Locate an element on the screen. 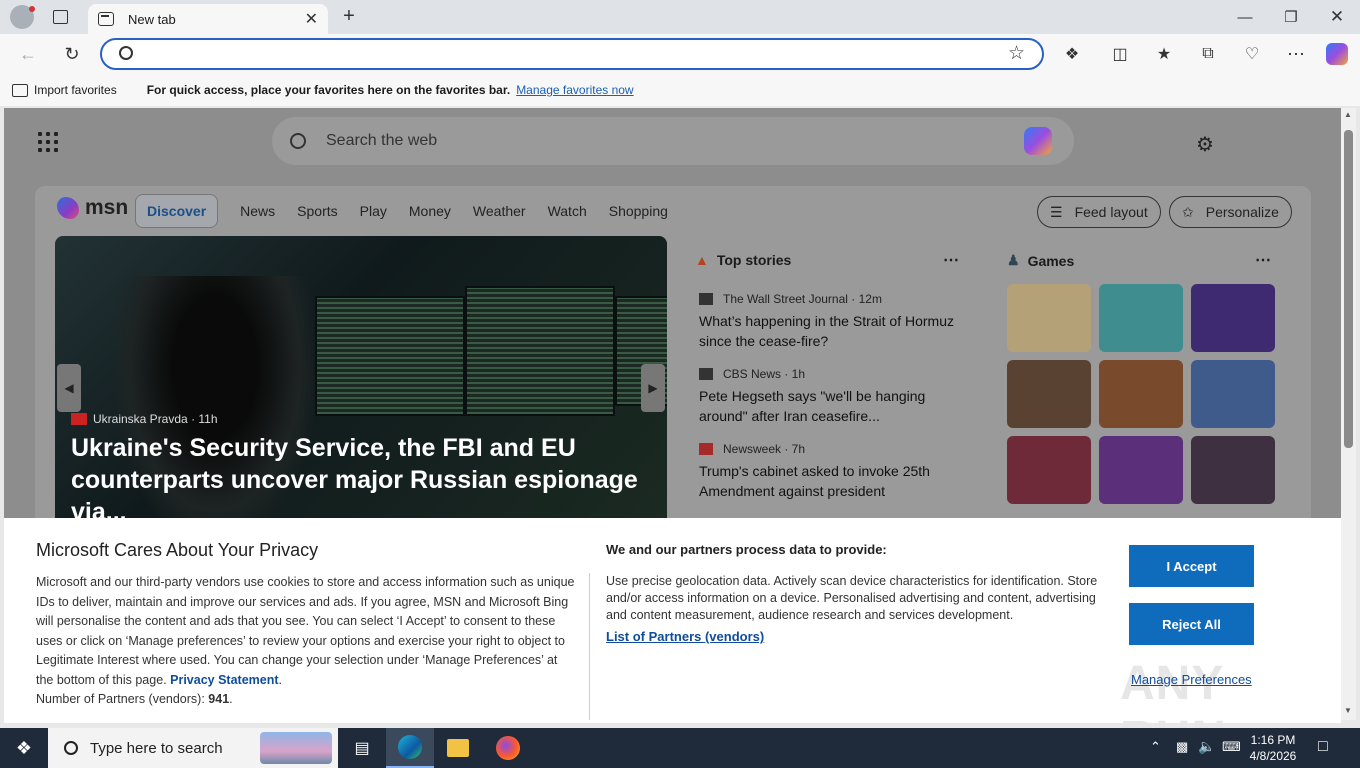  web-search-box: Search the web is located at coordinates (673, 141).